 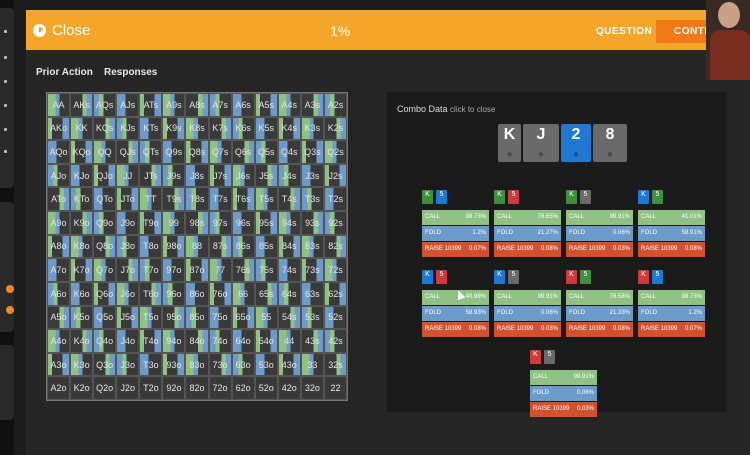 I want to click on range-cell: J6o, so click(x=128, y=293).